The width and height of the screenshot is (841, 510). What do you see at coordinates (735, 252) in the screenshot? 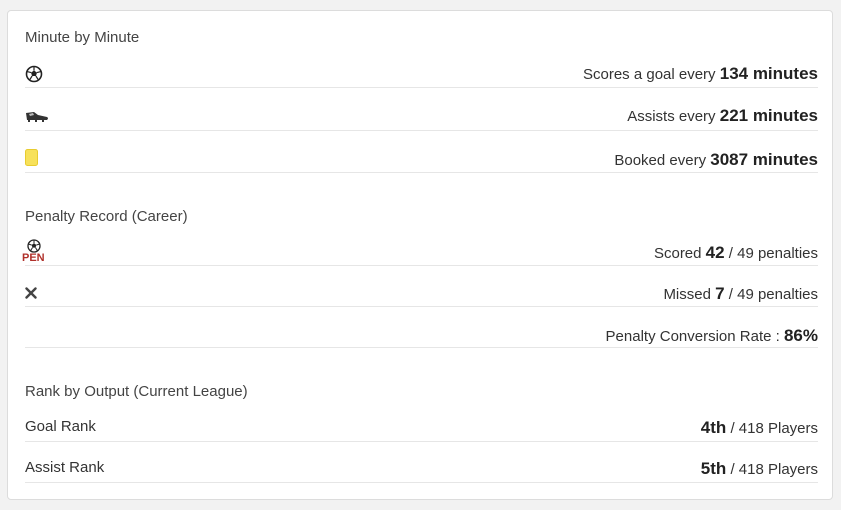
I see `penalties-scored: Scored 42 / 49 penalties` at bounding box center [735, 252].